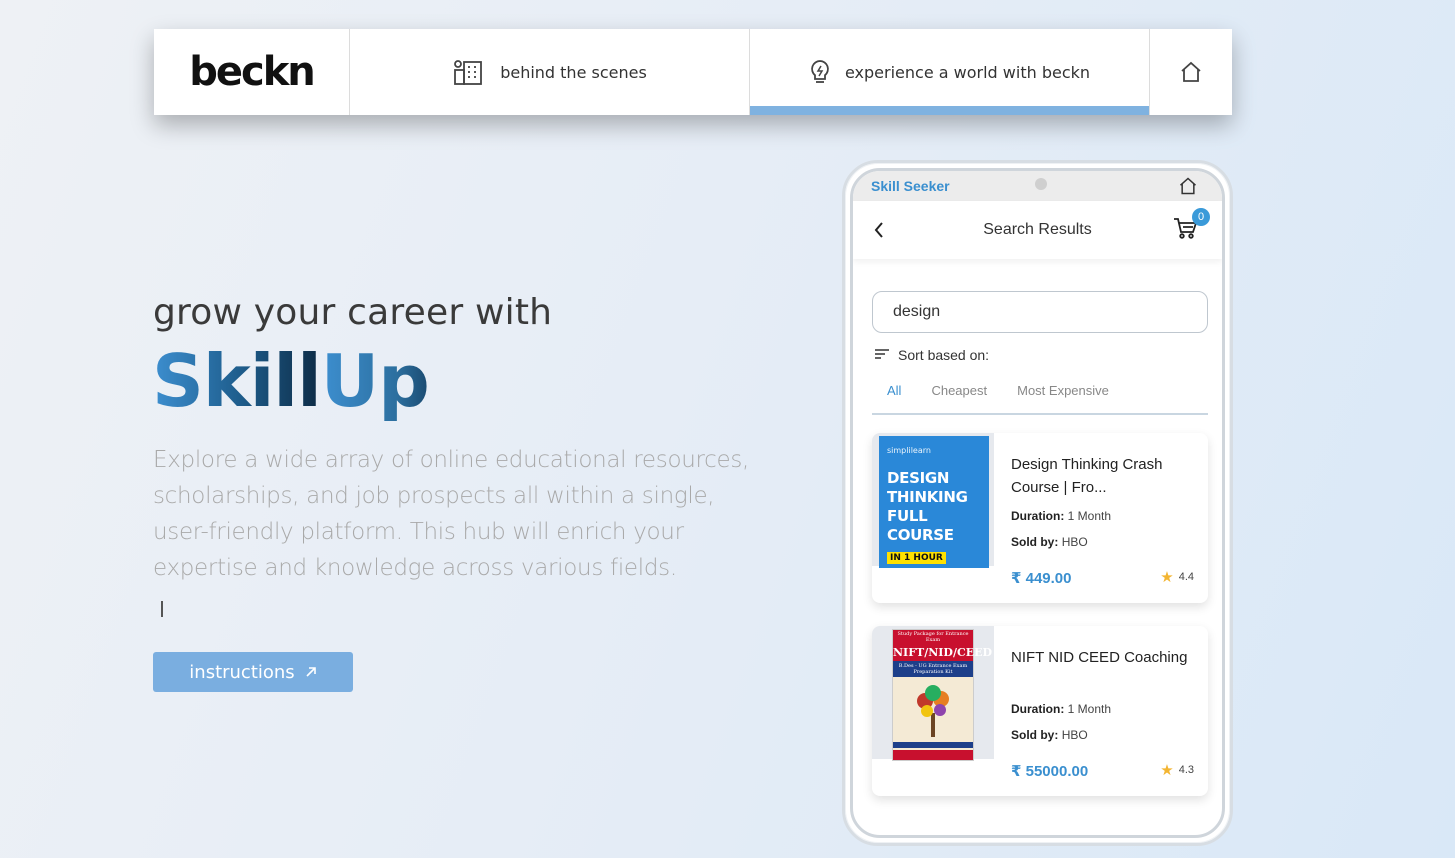 This screenshot has width=1455, height=858. I want to click on cart-button: 0, so click(1191, 226).